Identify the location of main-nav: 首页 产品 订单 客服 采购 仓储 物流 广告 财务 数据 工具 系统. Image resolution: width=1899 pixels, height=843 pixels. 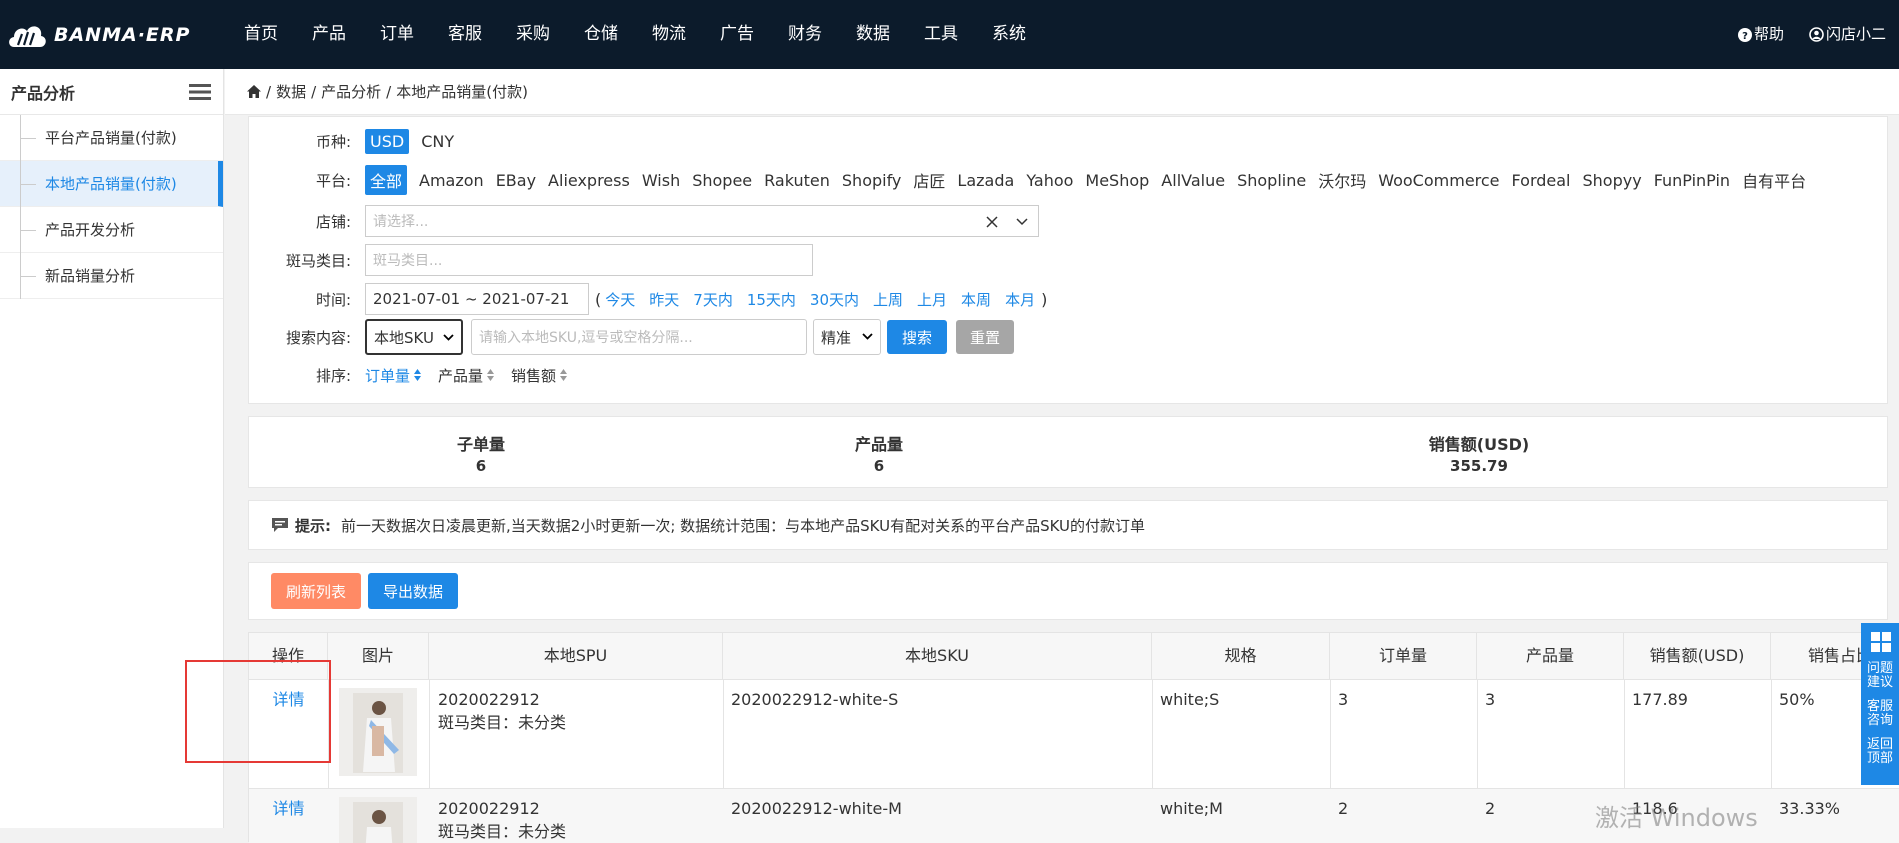
(635, 34).